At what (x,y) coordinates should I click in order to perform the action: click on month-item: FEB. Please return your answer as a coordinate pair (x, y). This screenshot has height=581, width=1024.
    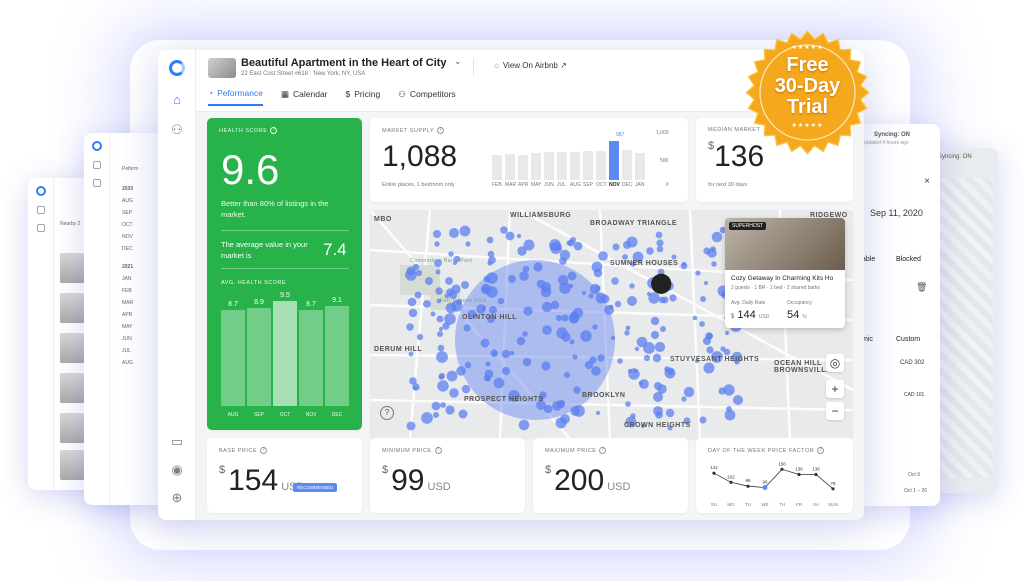
    Looking at the image, I should click on (127, 291).